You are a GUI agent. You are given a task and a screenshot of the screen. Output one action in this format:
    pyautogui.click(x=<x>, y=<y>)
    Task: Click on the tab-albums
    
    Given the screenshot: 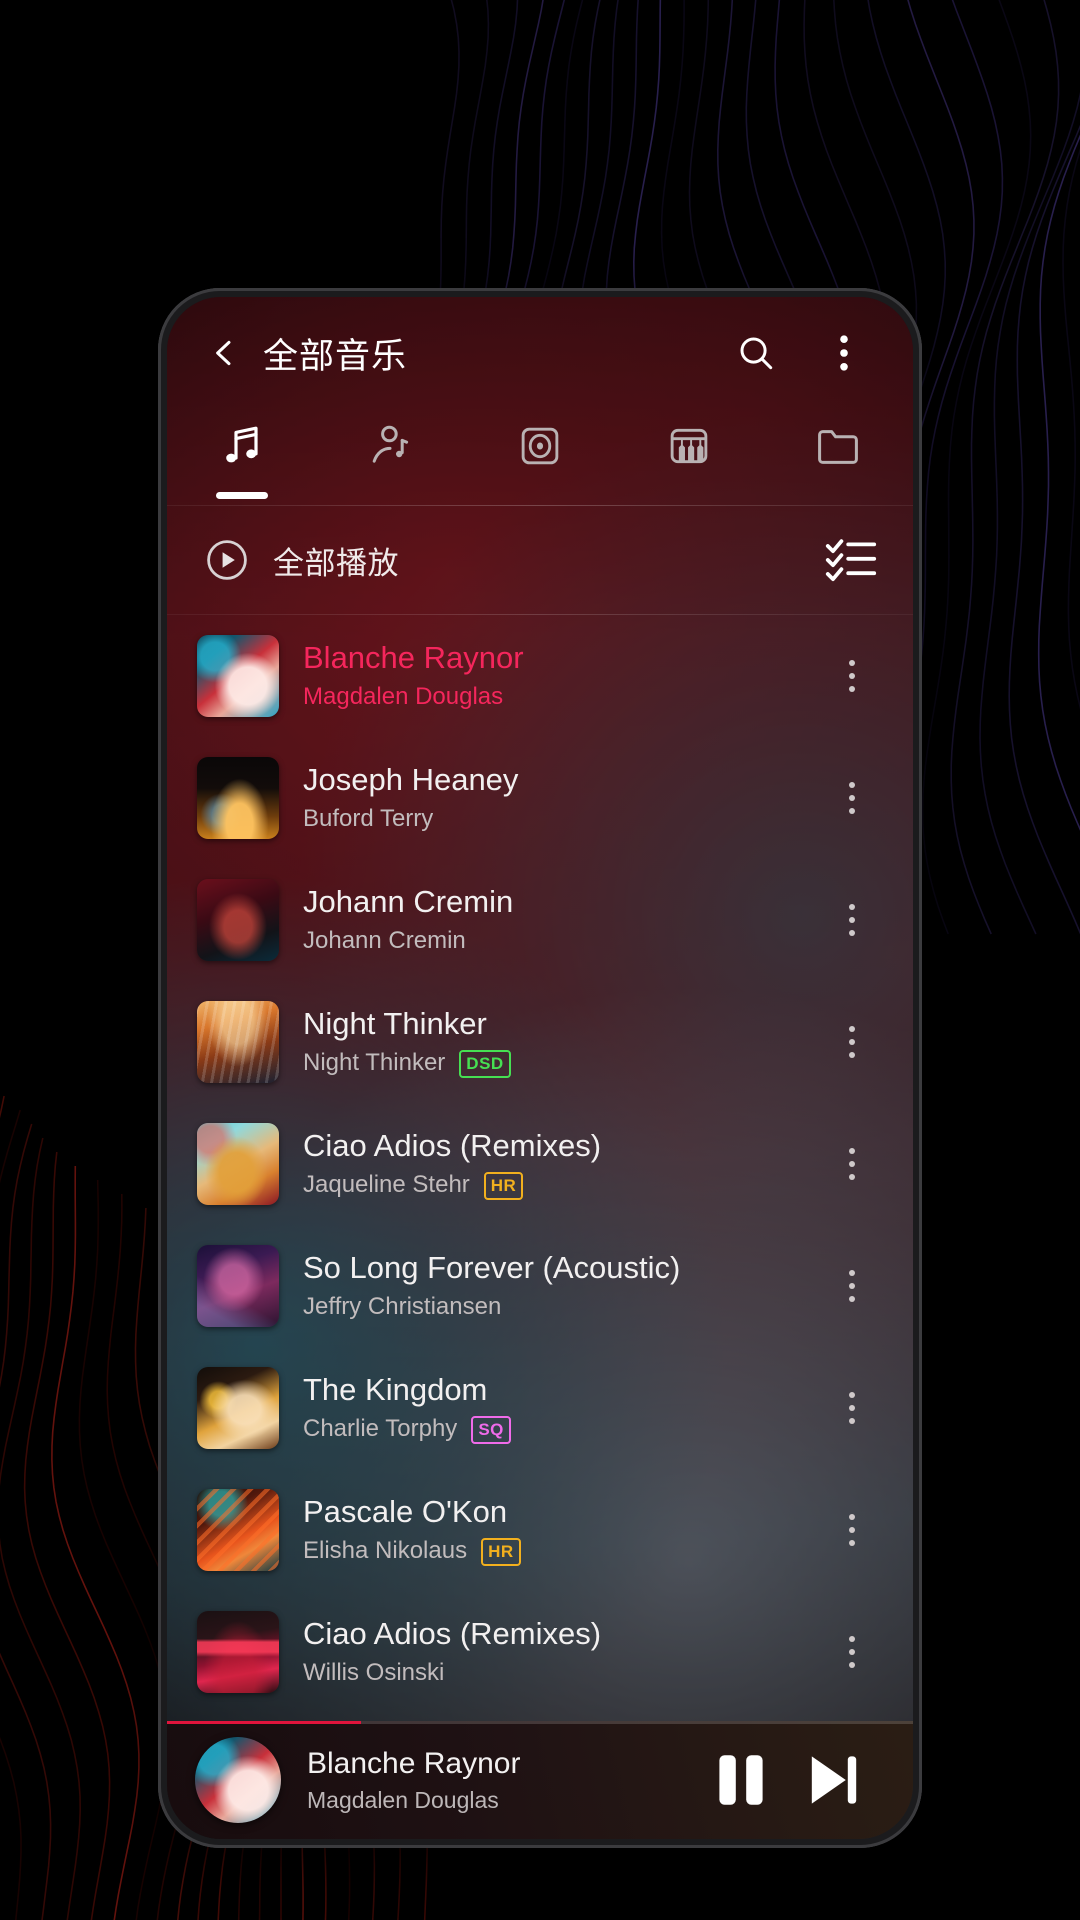 What is the action you would take?
    pyautogui.click(x=539, y=460)
    